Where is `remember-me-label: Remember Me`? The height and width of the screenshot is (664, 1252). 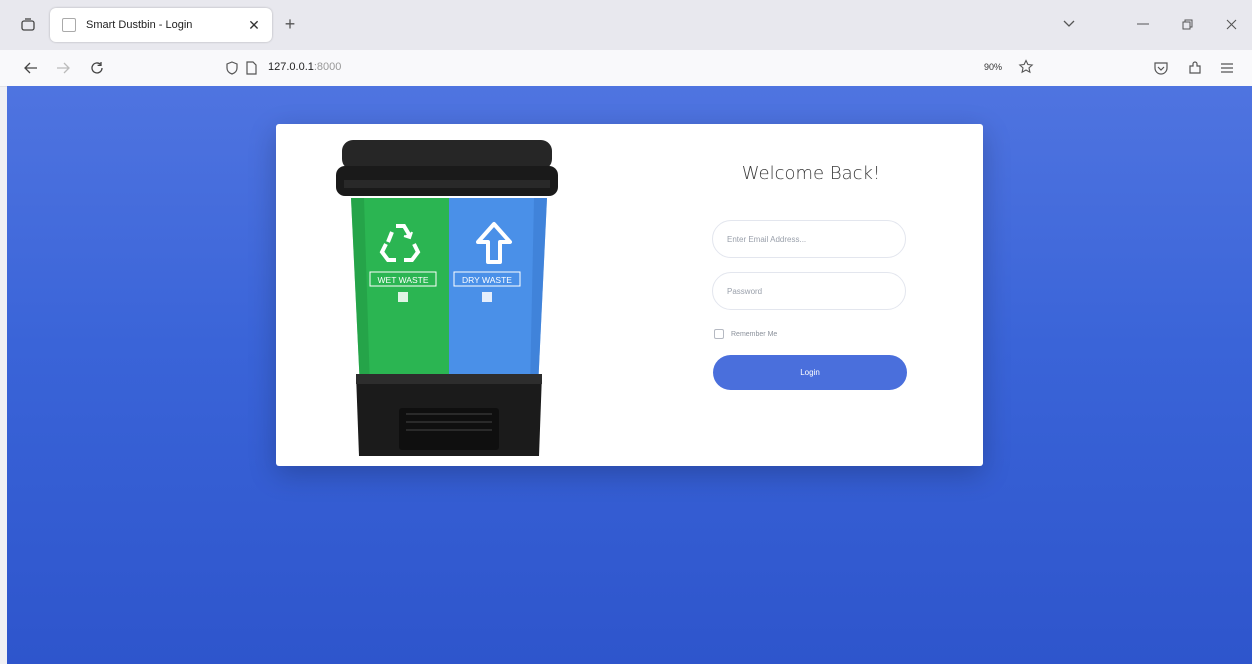 remember-me-label: Remember Me is located at coordinates (754, 334).